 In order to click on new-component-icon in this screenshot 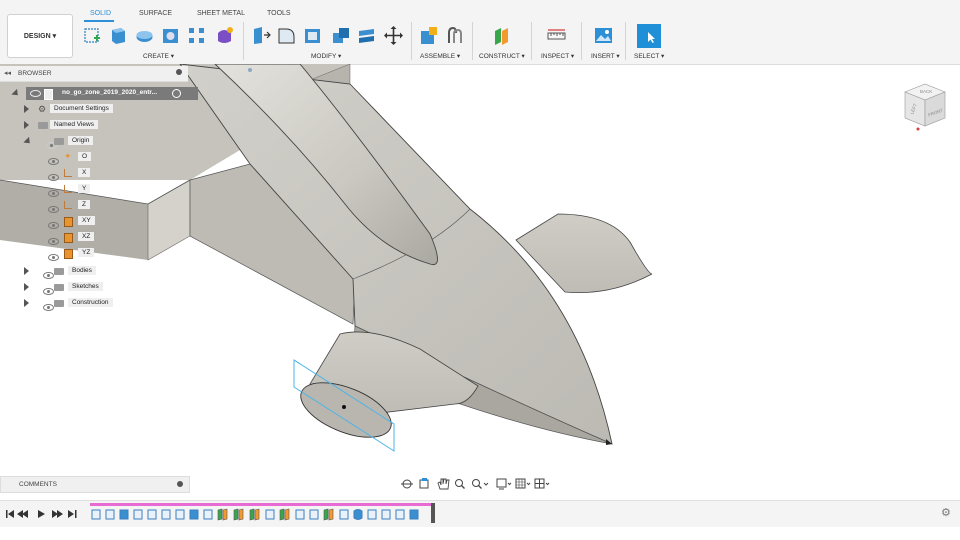, I will do `click(428, 35)`.